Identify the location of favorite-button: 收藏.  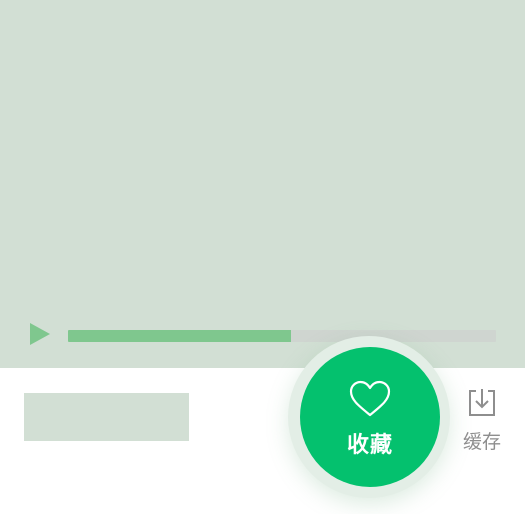
(370, 417).